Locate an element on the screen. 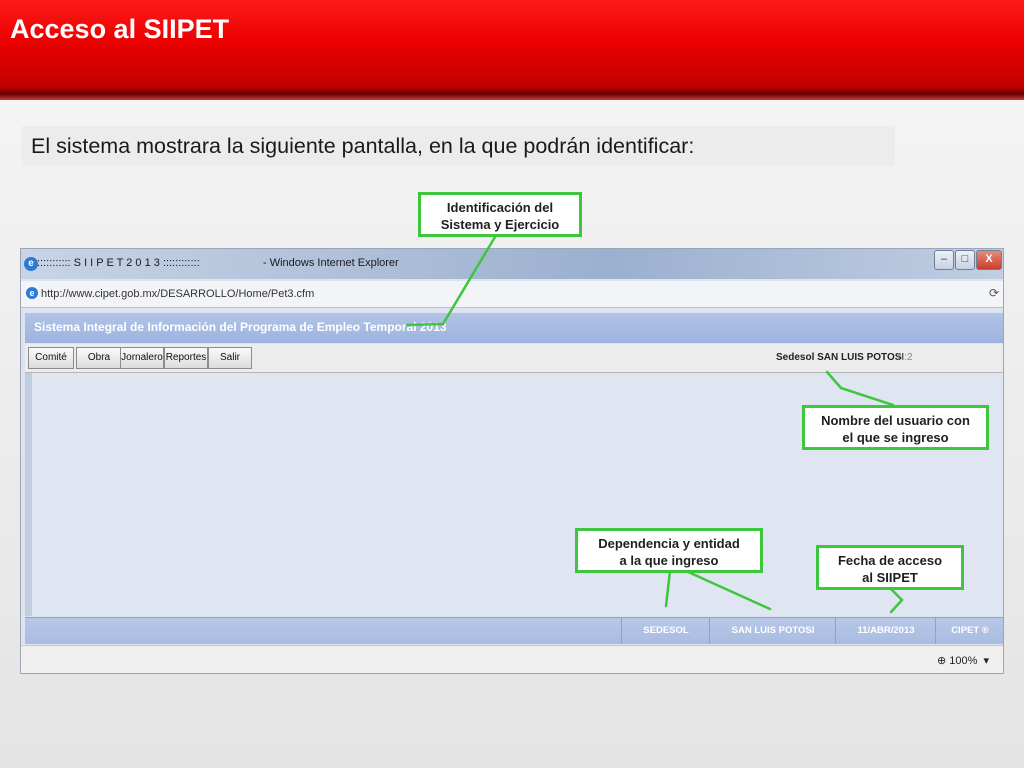 This screenshot has width=1024, height=768. connector-dependency-left is located at coordinates (668, 588).